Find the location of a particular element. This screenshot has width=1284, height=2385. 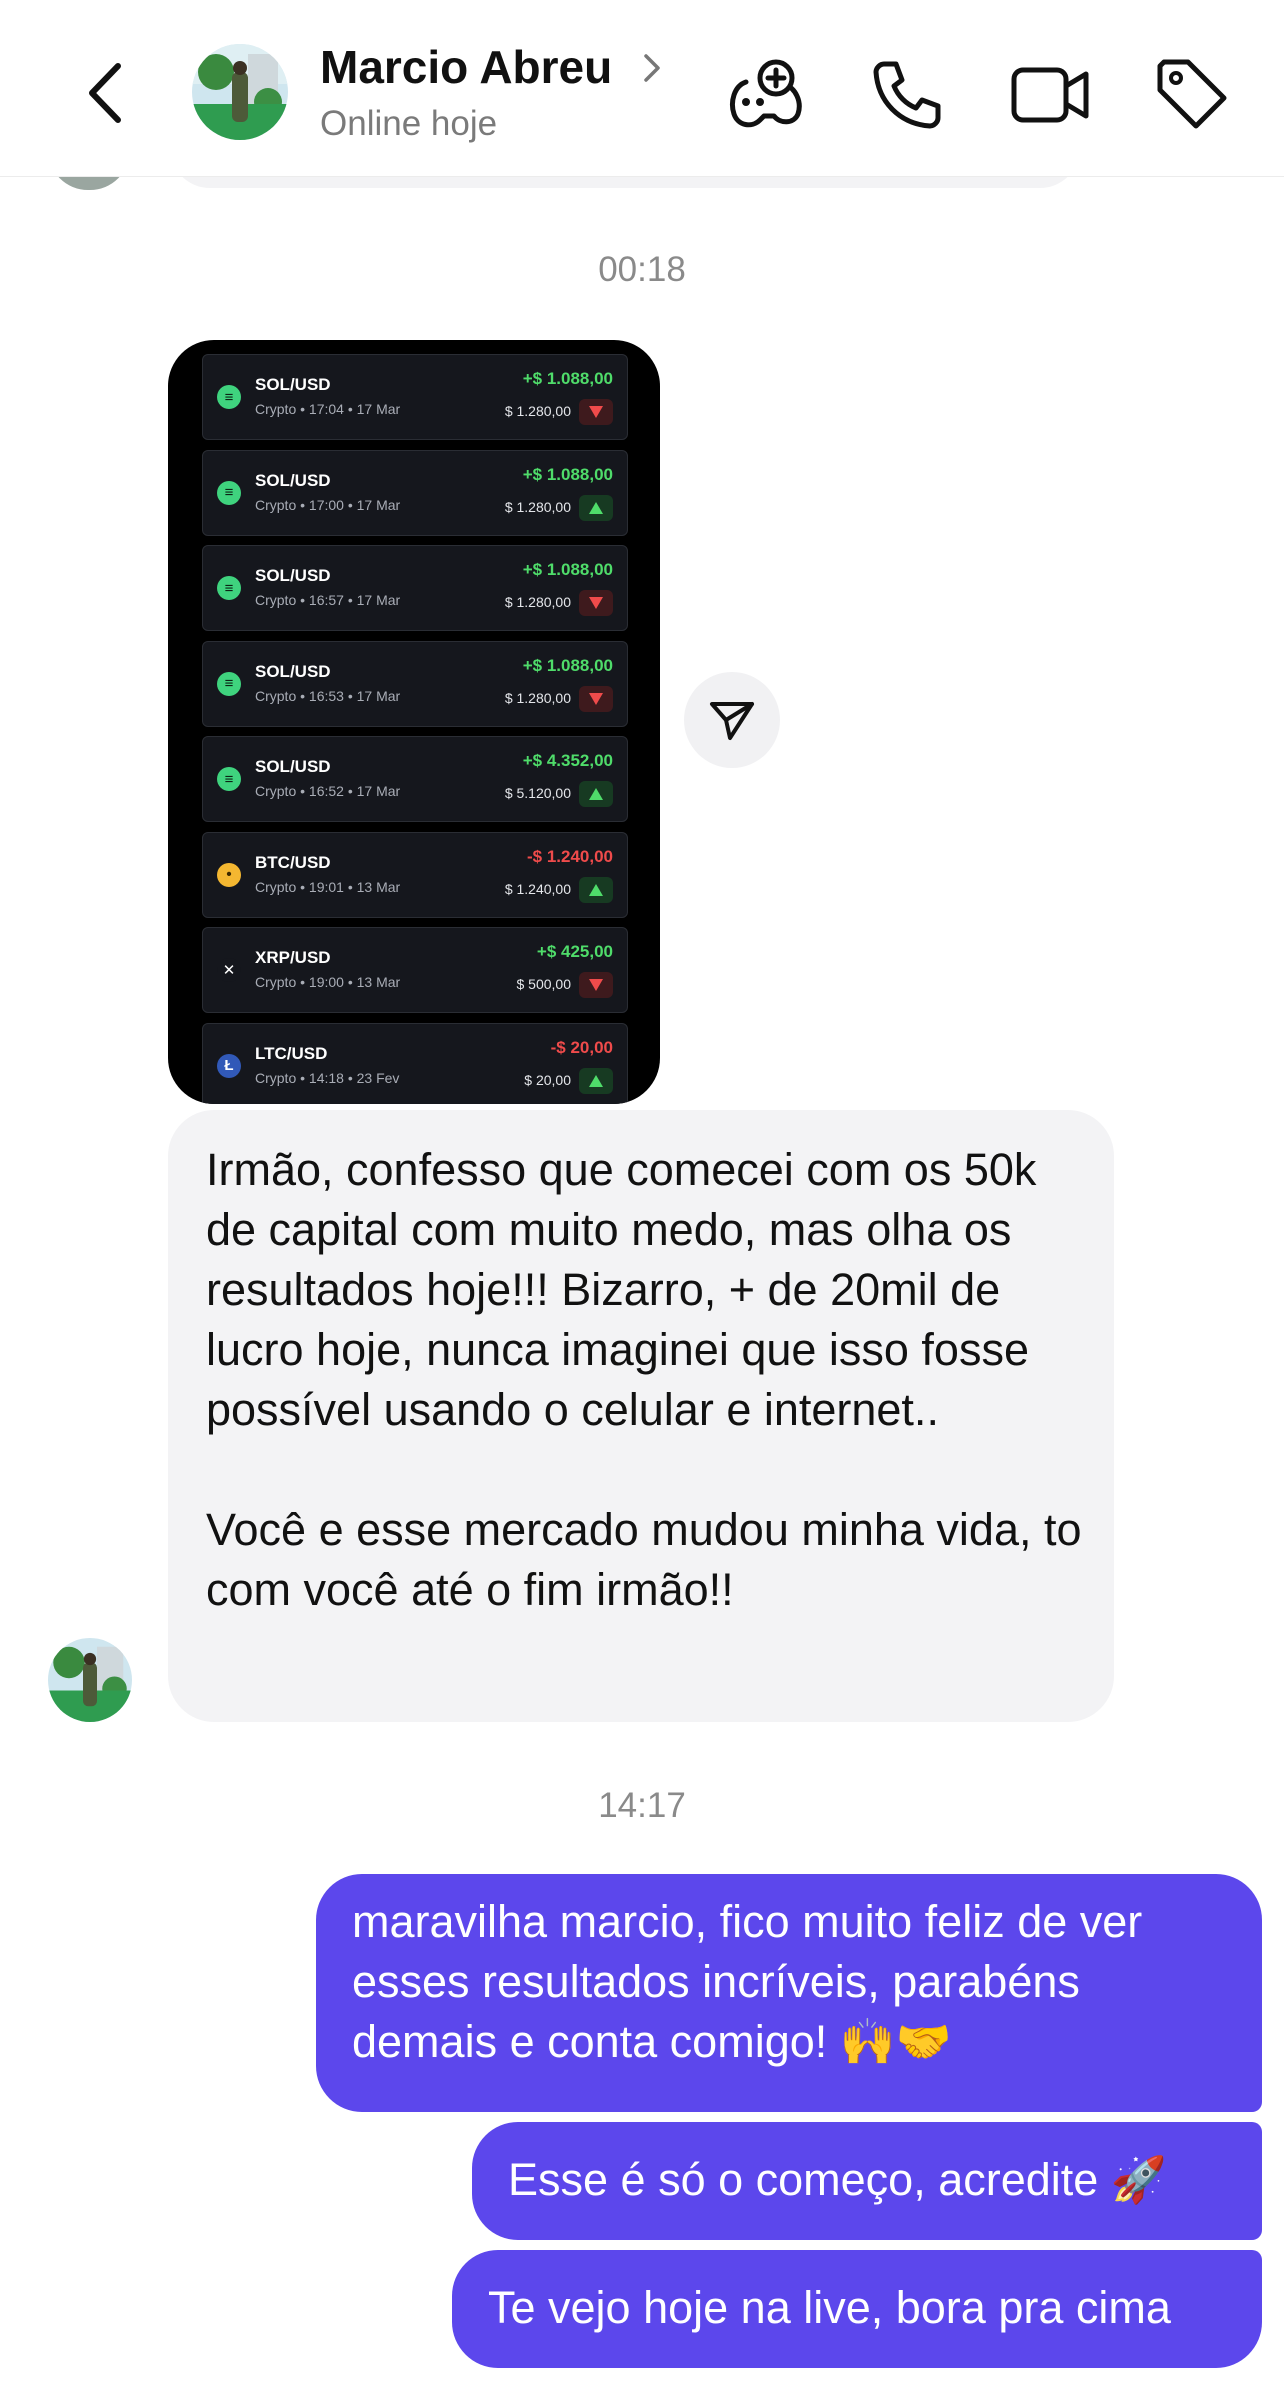

trade-stake: $ 20,00 is located at coordinates (547, 1079).